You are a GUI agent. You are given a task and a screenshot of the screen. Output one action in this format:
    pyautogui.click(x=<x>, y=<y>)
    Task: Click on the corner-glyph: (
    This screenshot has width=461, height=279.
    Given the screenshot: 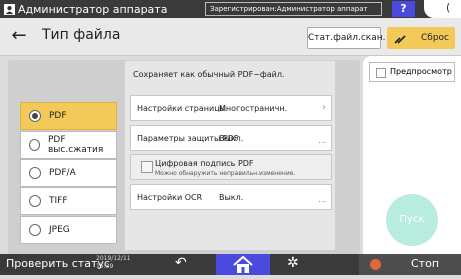 What is the action you would take?
    pyautogui.click(x=448, y=7)
    